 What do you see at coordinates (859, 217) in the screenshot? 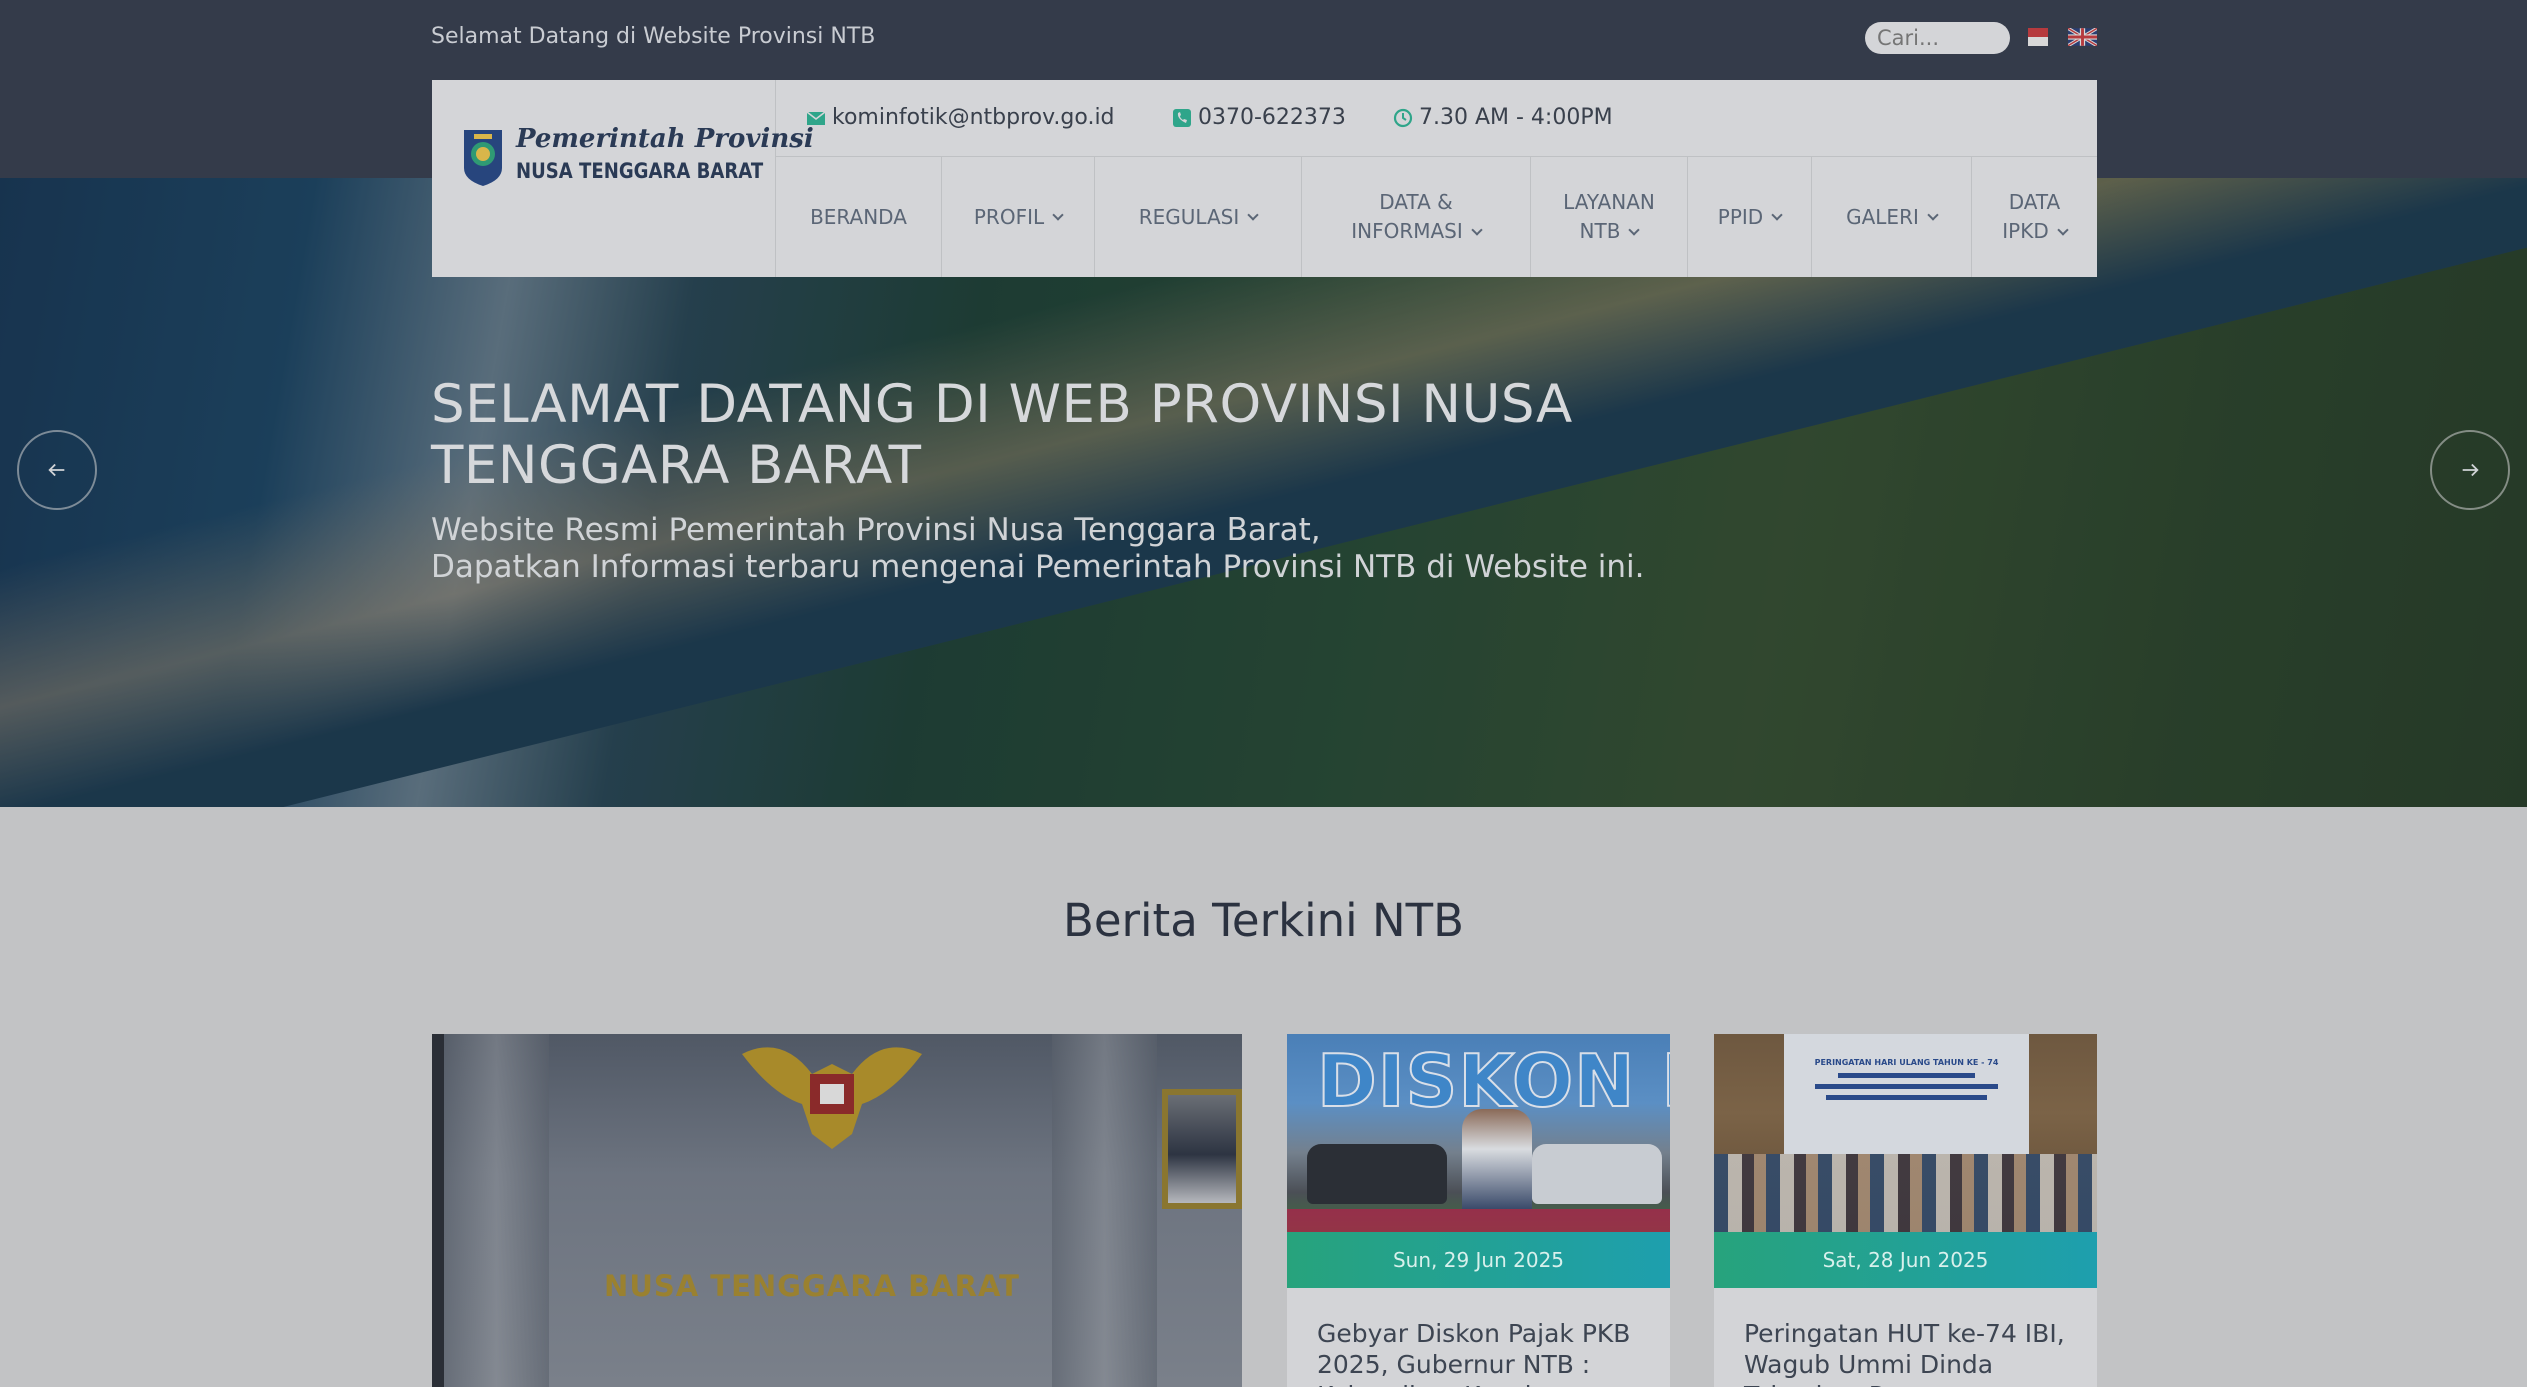
I see `nav-beranda: BERANDA` at bounding box center [859, 217].